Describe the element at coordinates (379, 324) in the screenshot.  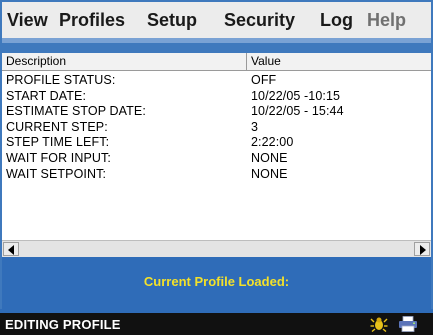
I see `bug-icon` at that location.